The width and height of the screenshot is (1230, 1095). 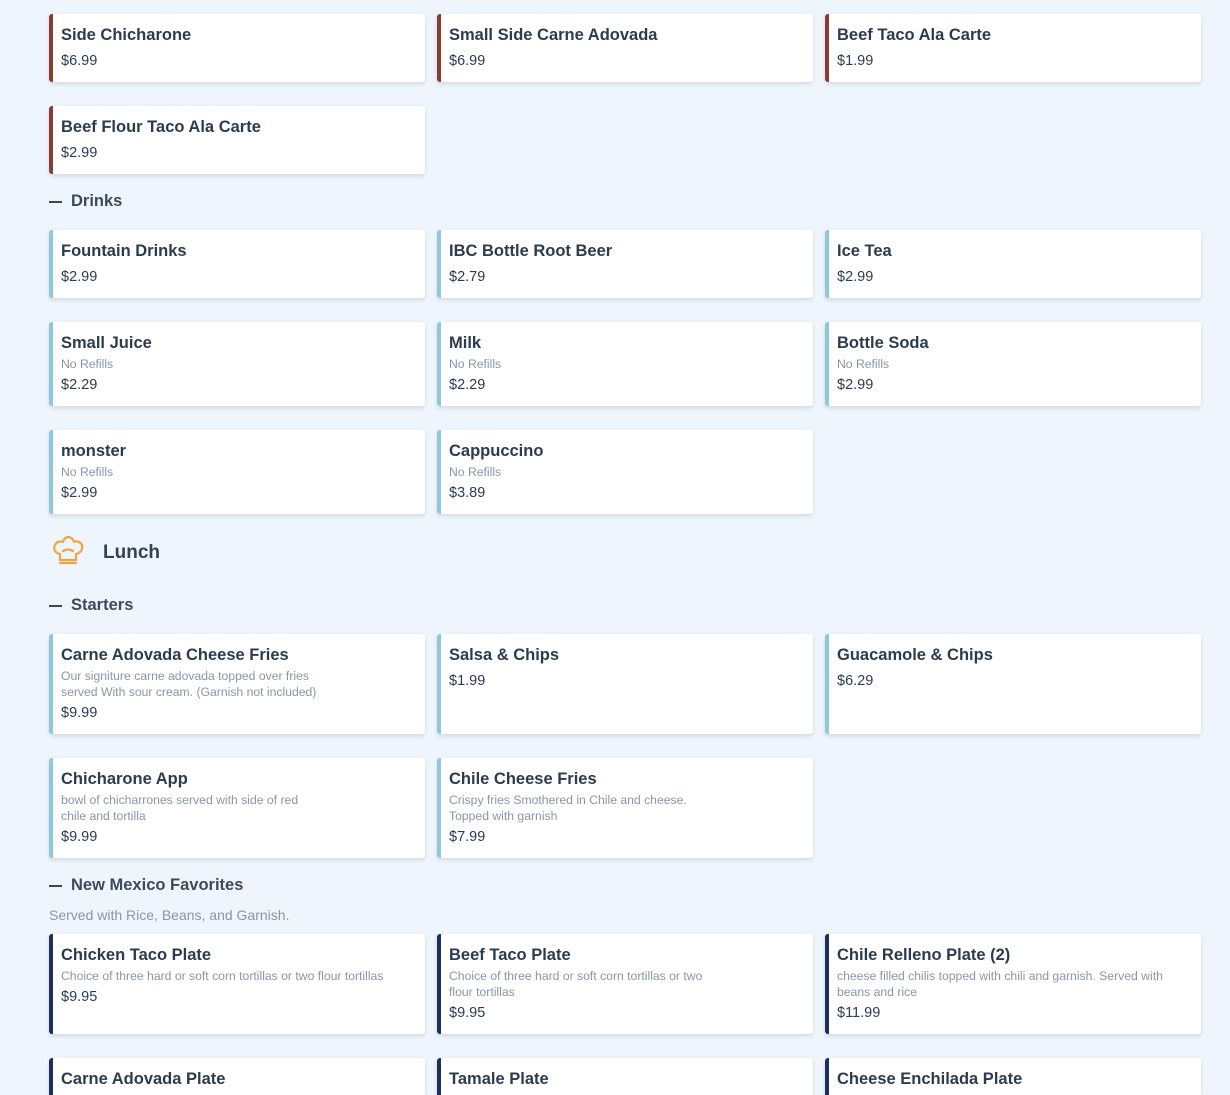 What do you see at coordinates (161, 127) in the screenshot?
I see `item-name: Beef Flour Taco Ala Carte` at bounding box center [161, 127].